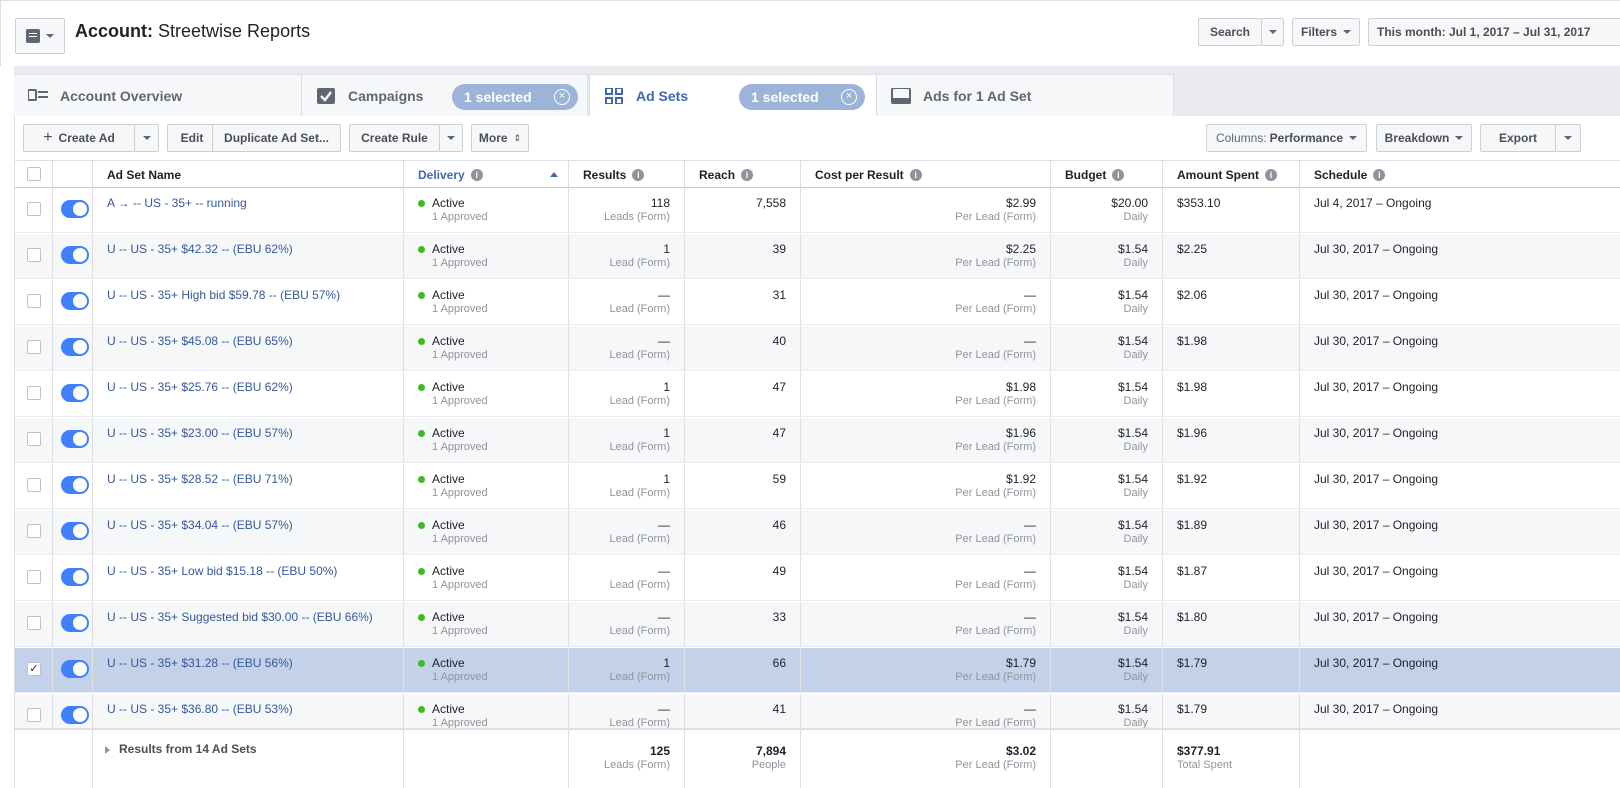 The height and width of the screenshot is (788, 1620). What do you see at coordinates (1494, 32) in the screenshot?
I see `date-range-picker: This month: Jul 1, 2017 – Jul 31, 2017` at bounding box center [1494, 32].